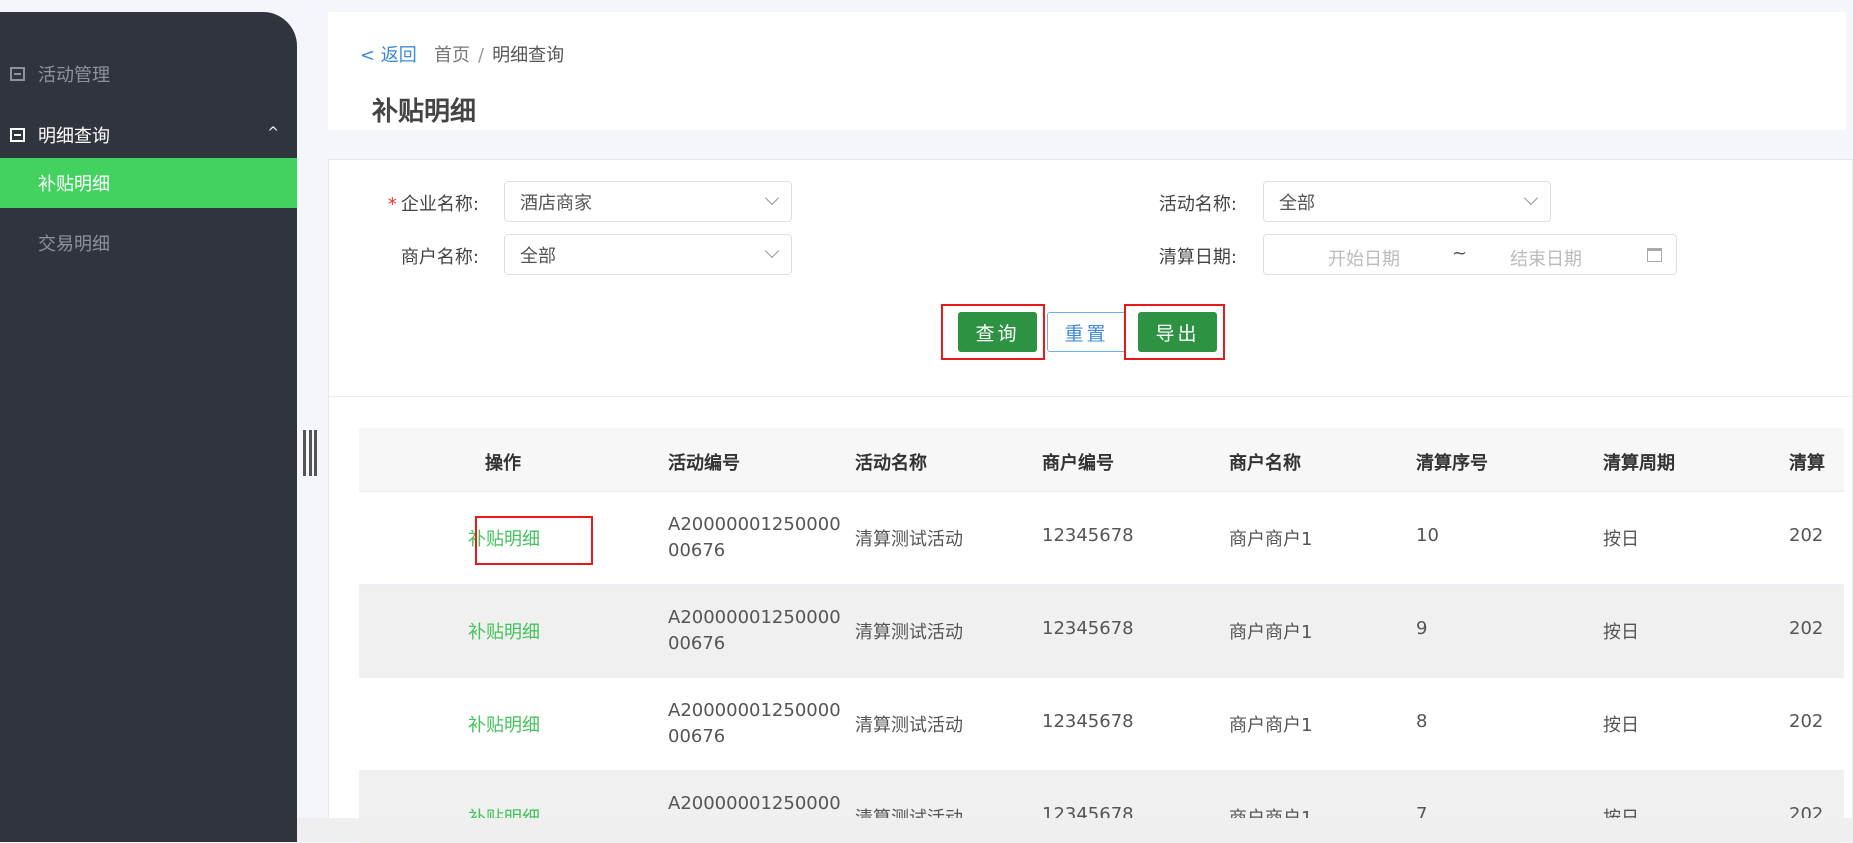  Describe the element at coordinates (1078, 463) in the screenshot. I see `column-header: 商户编号` at that location.